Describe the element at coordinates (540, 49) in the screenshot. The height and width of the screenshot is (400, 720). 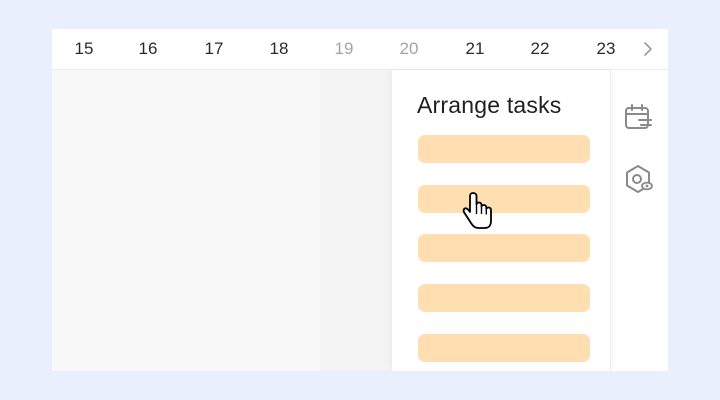
I see `day-22: 22` at that location.